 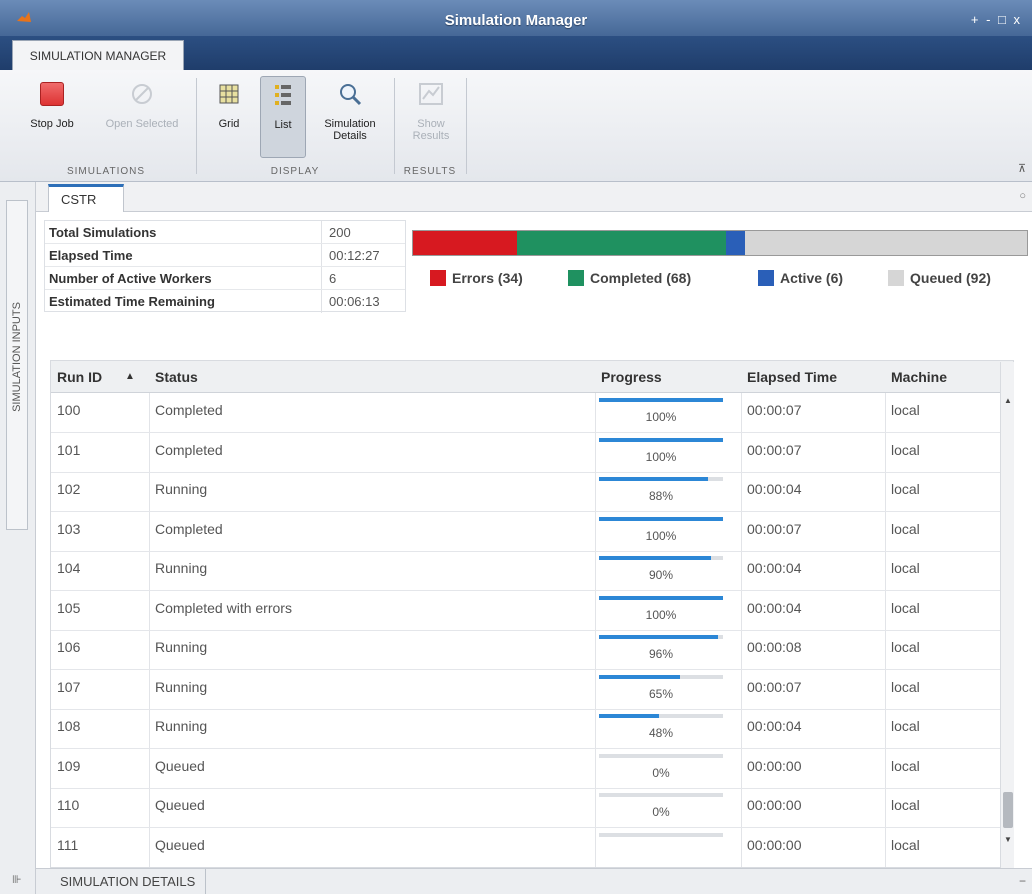 I want to click on table-scrollbar: ▲ ▼, so click(x=1007, y=615).